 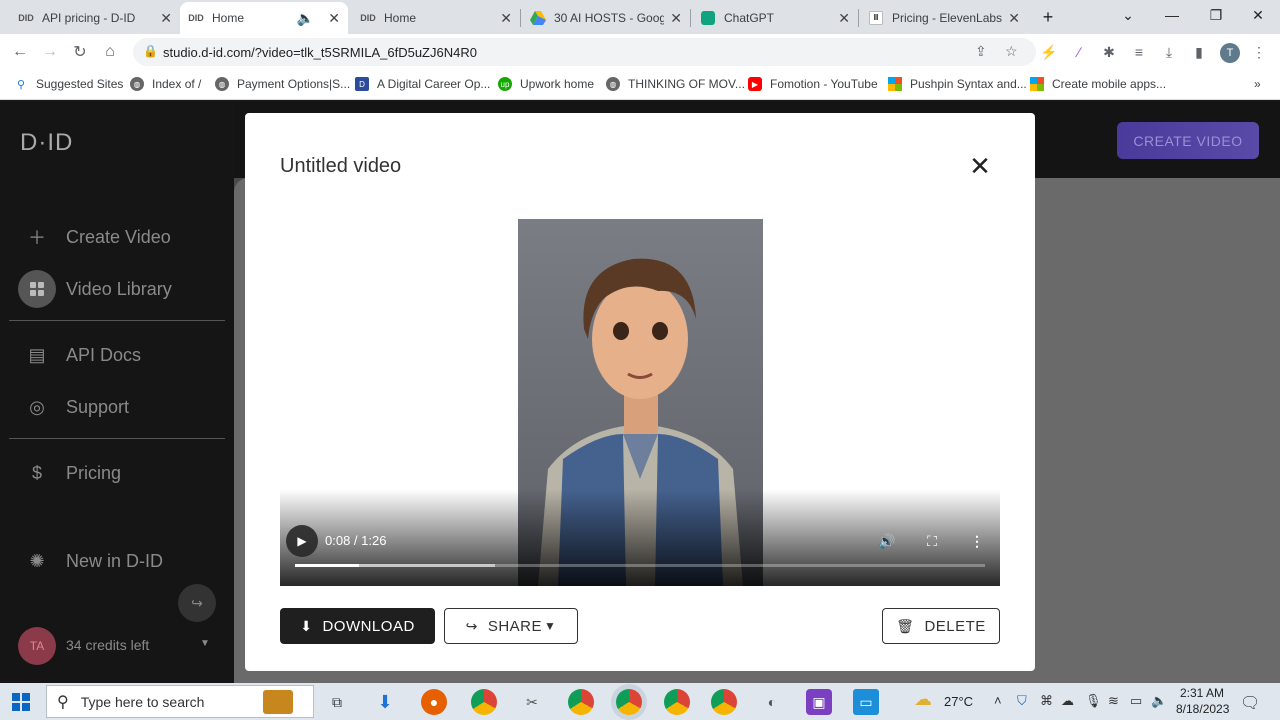 What do you see at coordinates (50, 52) in the screenshot?
I see `forward-icon: →` at bounding box center [50, 52].